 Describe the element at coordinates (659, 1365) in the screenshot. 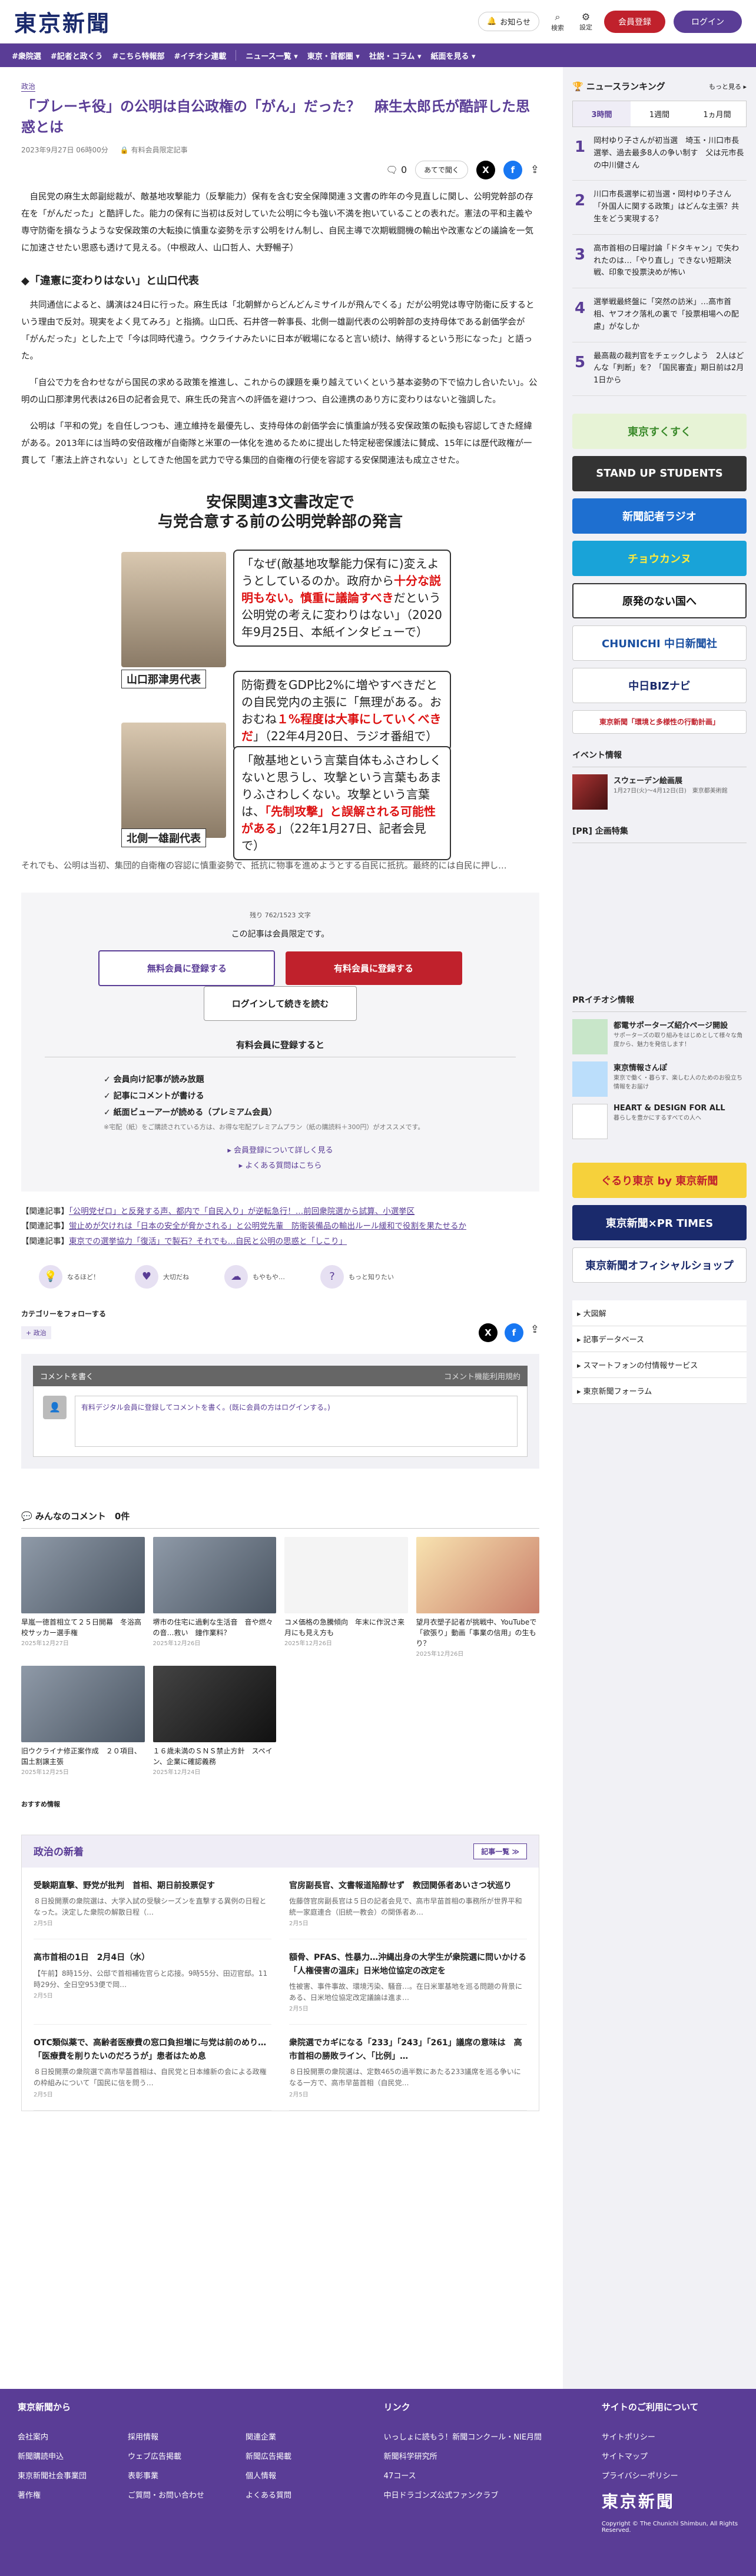

I see `sidebar-link: ▸ スマートフォンの付情報サービス` at that location.